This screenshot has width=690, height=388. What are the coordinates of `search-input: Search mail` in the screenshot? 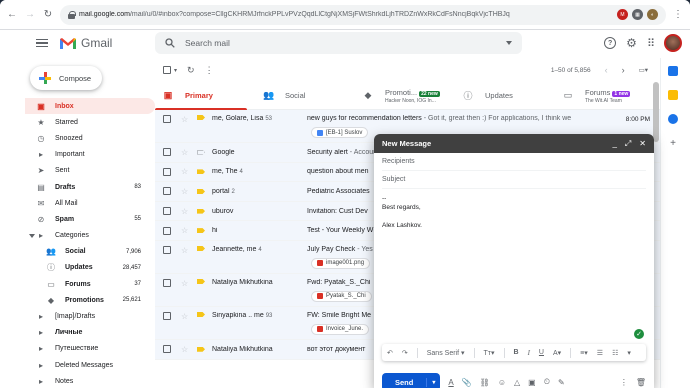 It's located at (340, 43).